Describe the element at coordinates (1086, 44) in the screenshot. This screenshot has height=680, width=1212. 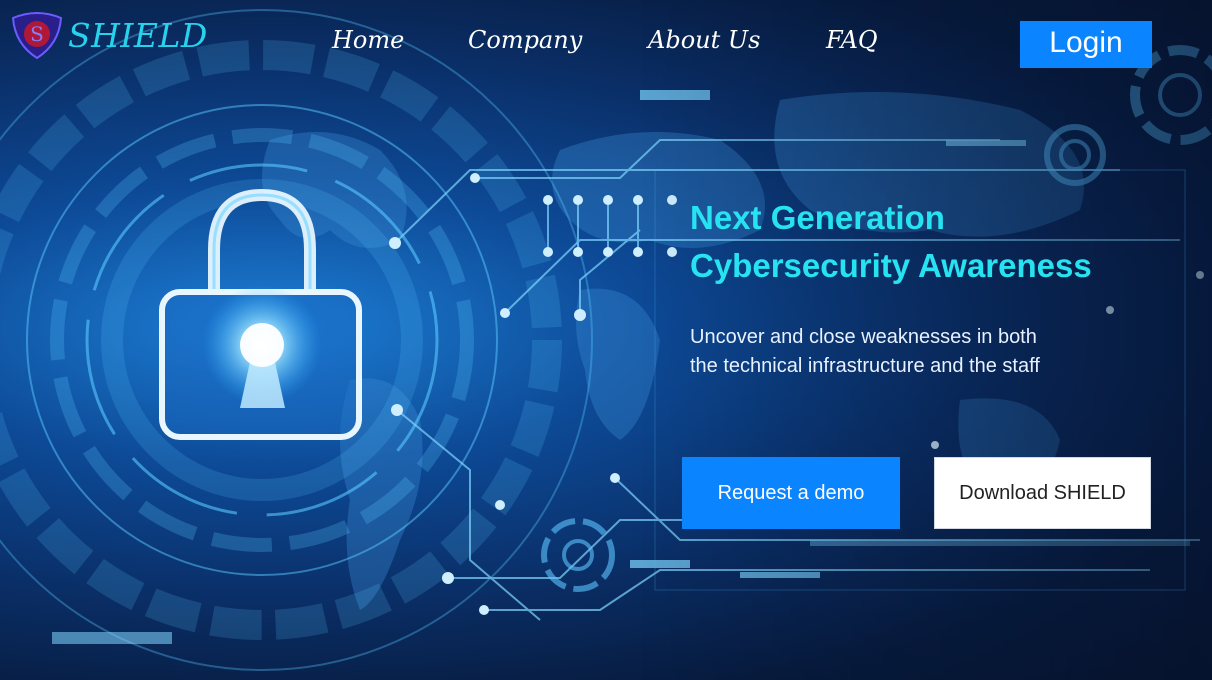
I see `login-button: Login` at that location.